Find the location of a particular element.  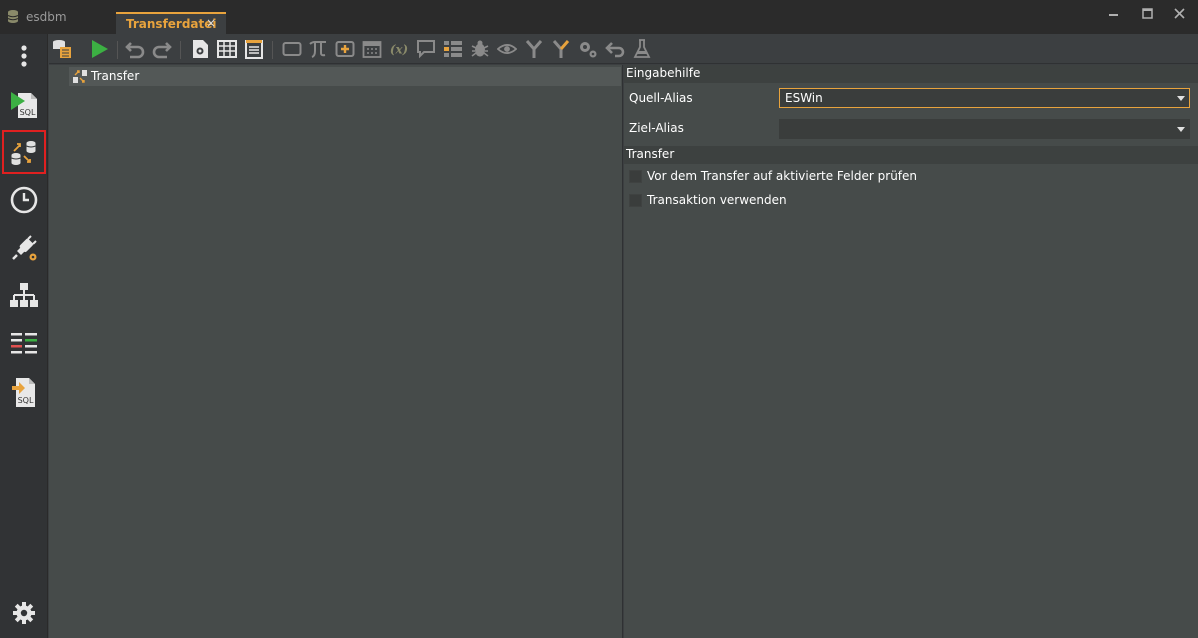

tab-label: Transferdatei is located at coordinates (171, 24).